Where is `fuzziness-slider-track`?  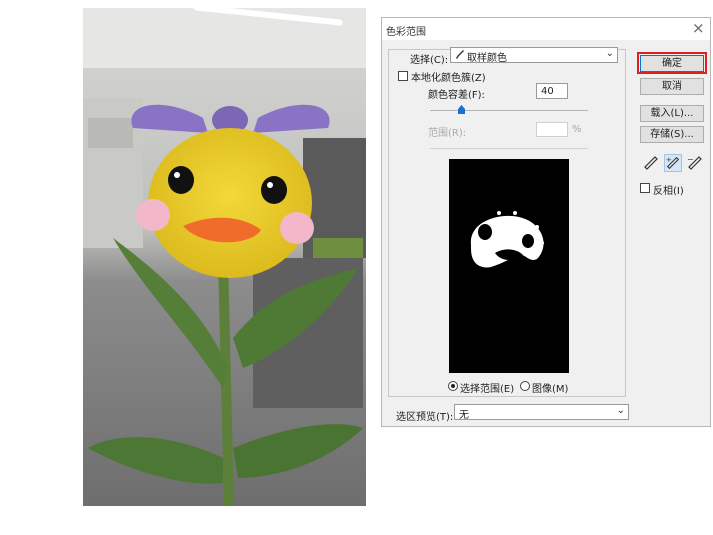
fuzziness-slider-track is located at coordinates (509, 110).